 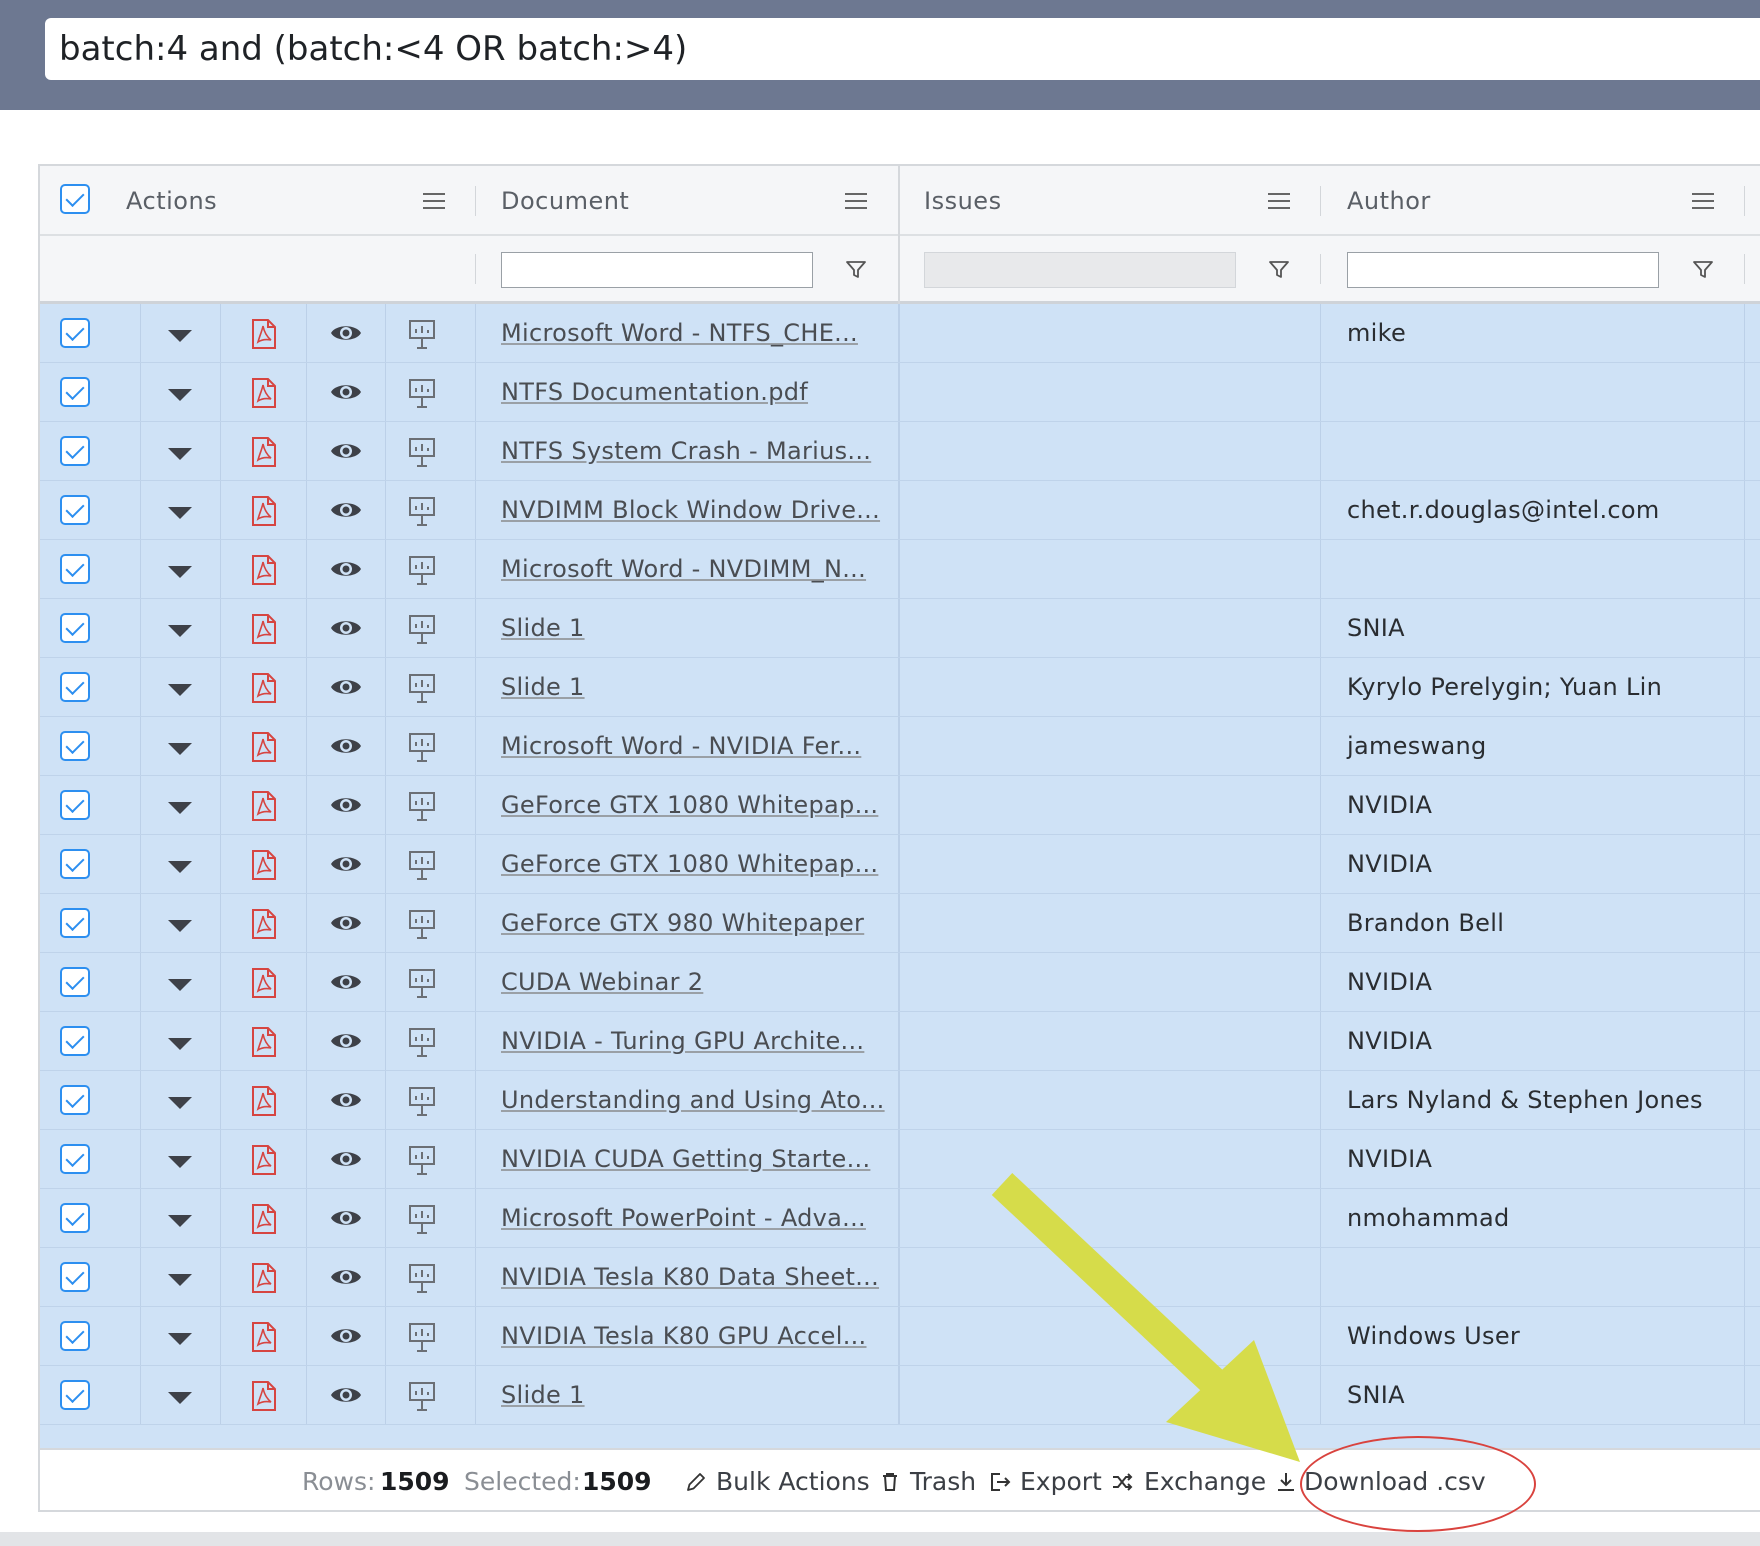 I want to click on annotation-arrow, so click(x=1145, y=1317).